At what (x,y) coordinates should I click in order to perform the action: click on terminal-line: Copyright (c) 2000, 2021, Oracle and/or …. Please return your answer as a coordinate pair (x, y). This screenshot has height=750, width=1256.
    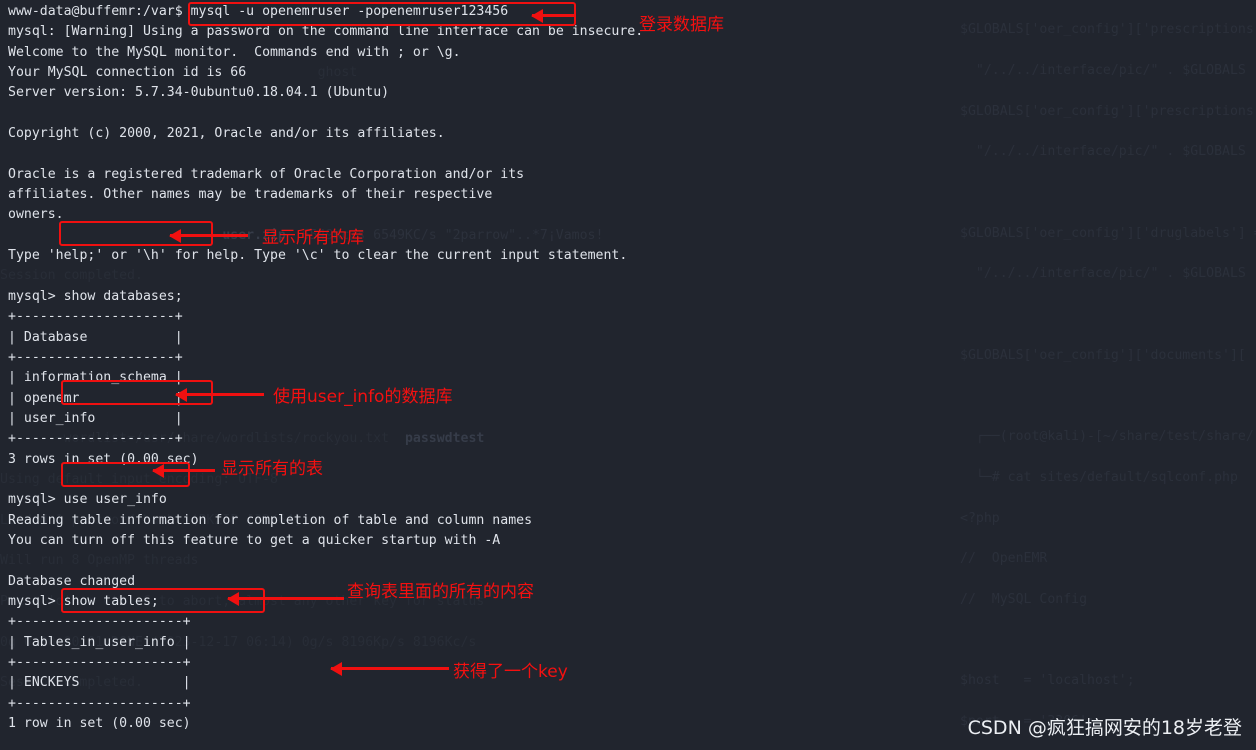
    Looking at the image, I should click on (226, 134).